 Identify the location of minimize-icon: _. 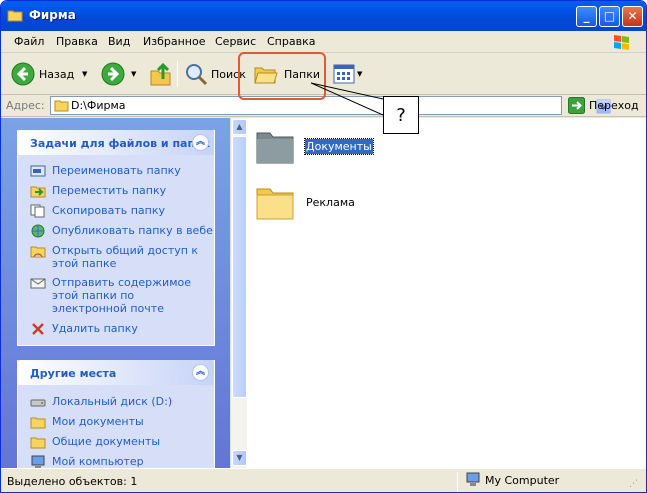
(586, 16).